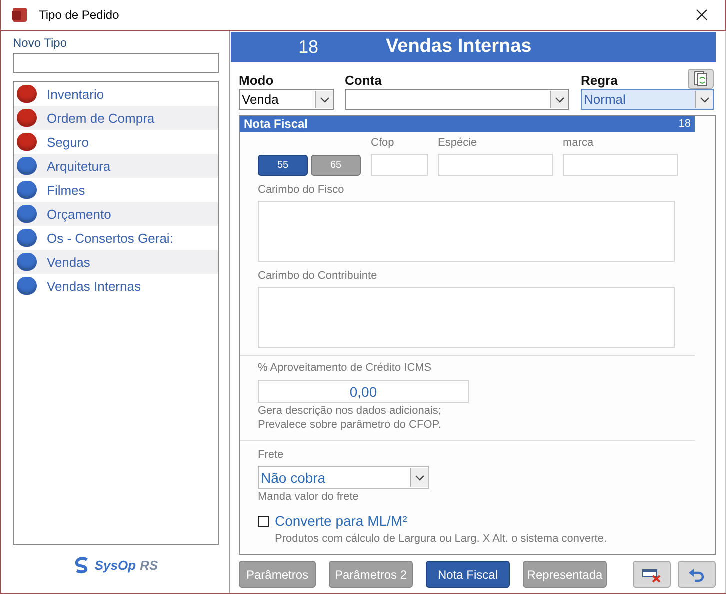  What do you see at coordinates (271, 456) in the screenshot?
I see `field-label: Frete` at bounding box center [271, 456].